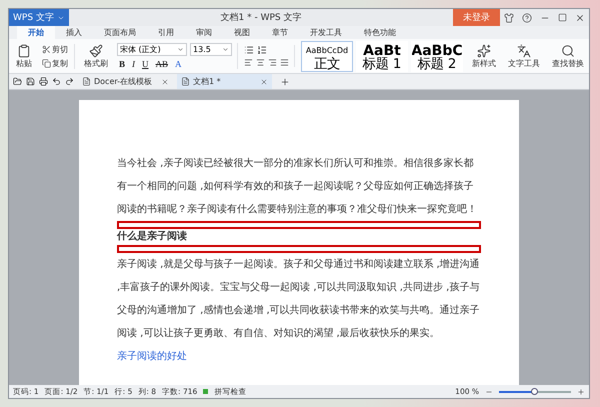 The image size is (600, 407). Describe the element at coordinates (96, 51) in the screenshot. I see `brush-icon` at that location.